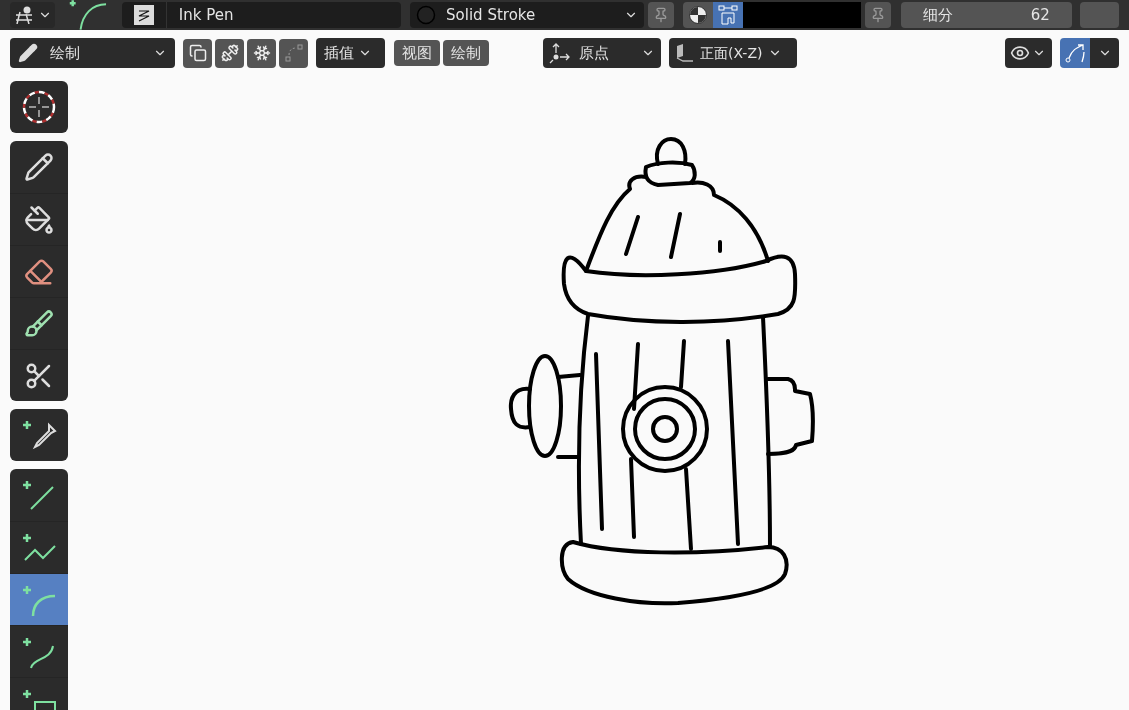 The height and width of the screenshot is (710, 1129). I want to click on brush-field: Ink Pen, so click(261, 15).